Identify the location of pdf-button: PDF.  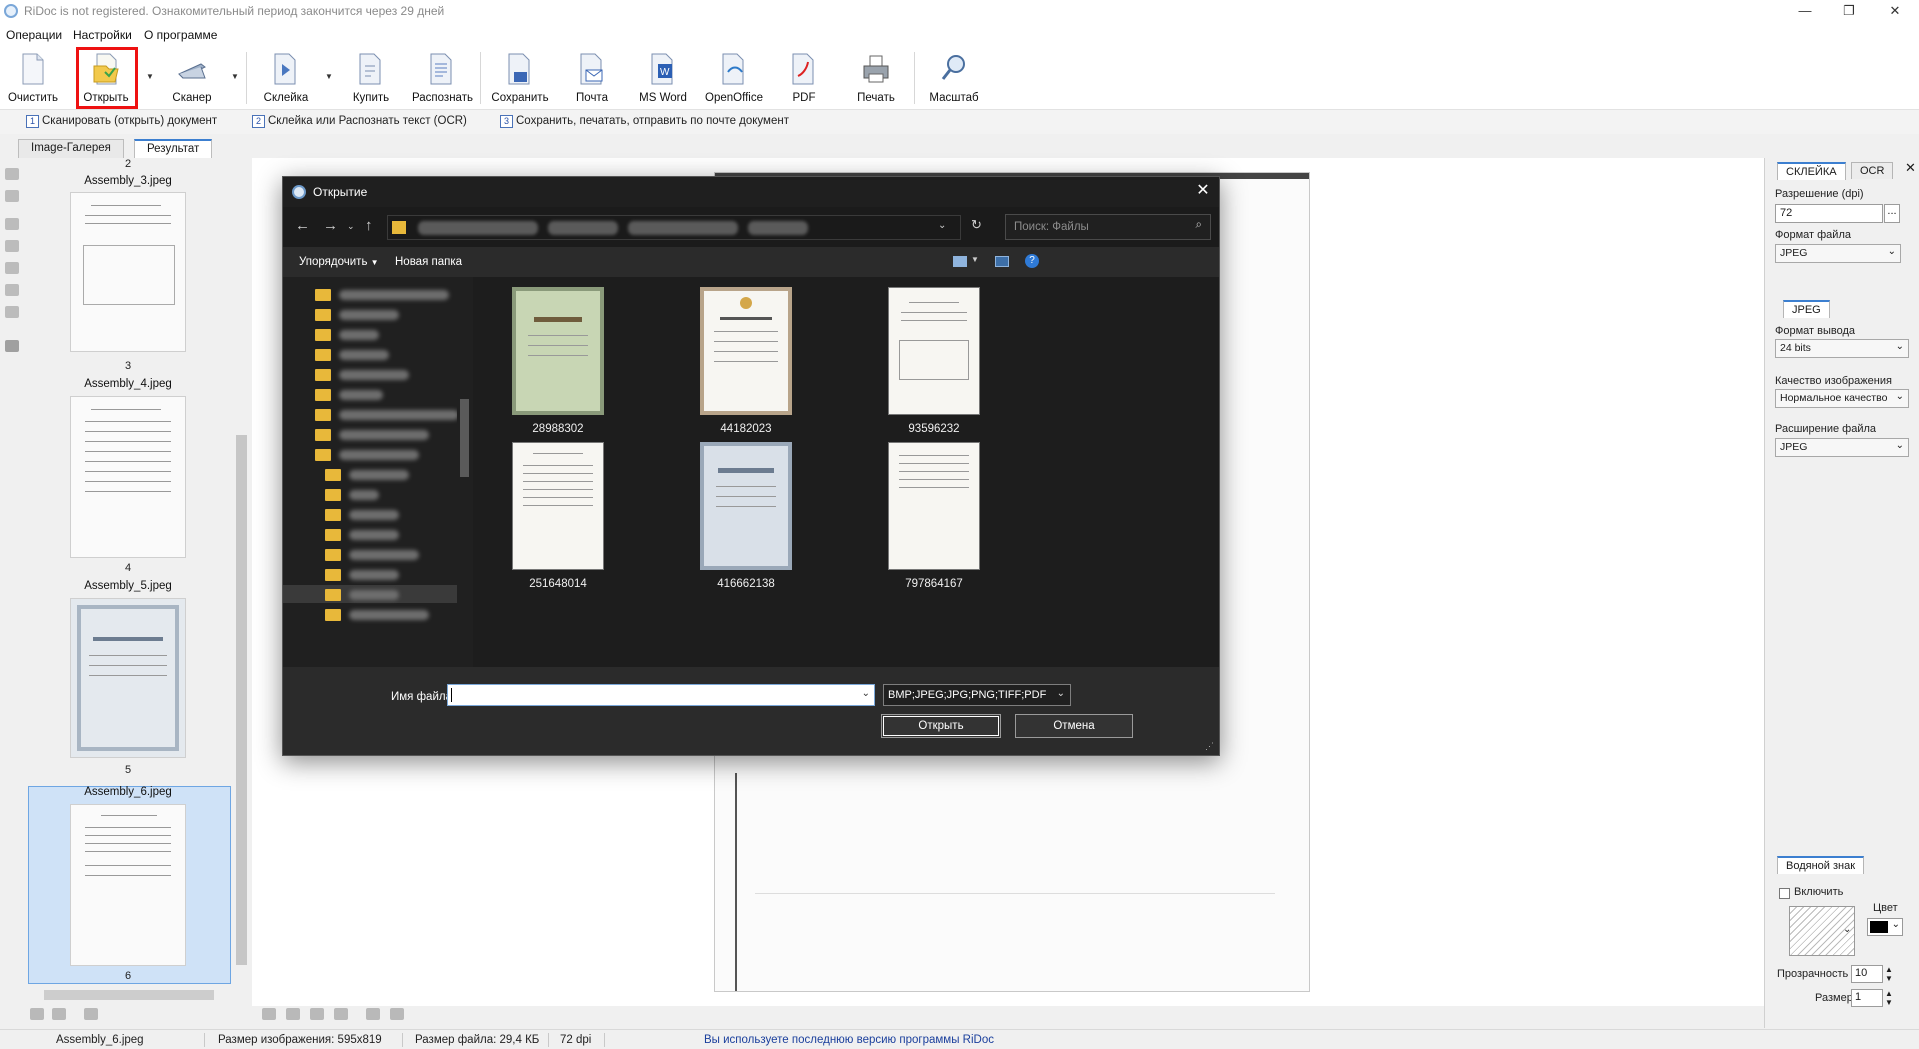
(804, 79).